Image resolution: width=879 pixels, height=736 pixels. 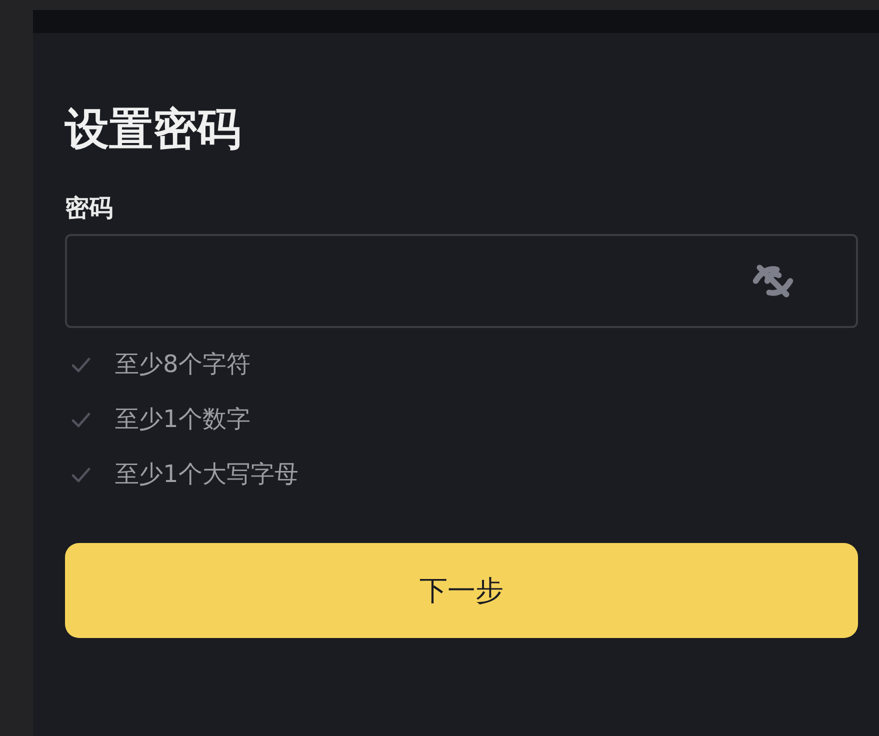 What do you see at coordinates (206, 474) in the screenshot?
I see `requirement-text: 至少1个大写字母` at bounding box center [206, 474].